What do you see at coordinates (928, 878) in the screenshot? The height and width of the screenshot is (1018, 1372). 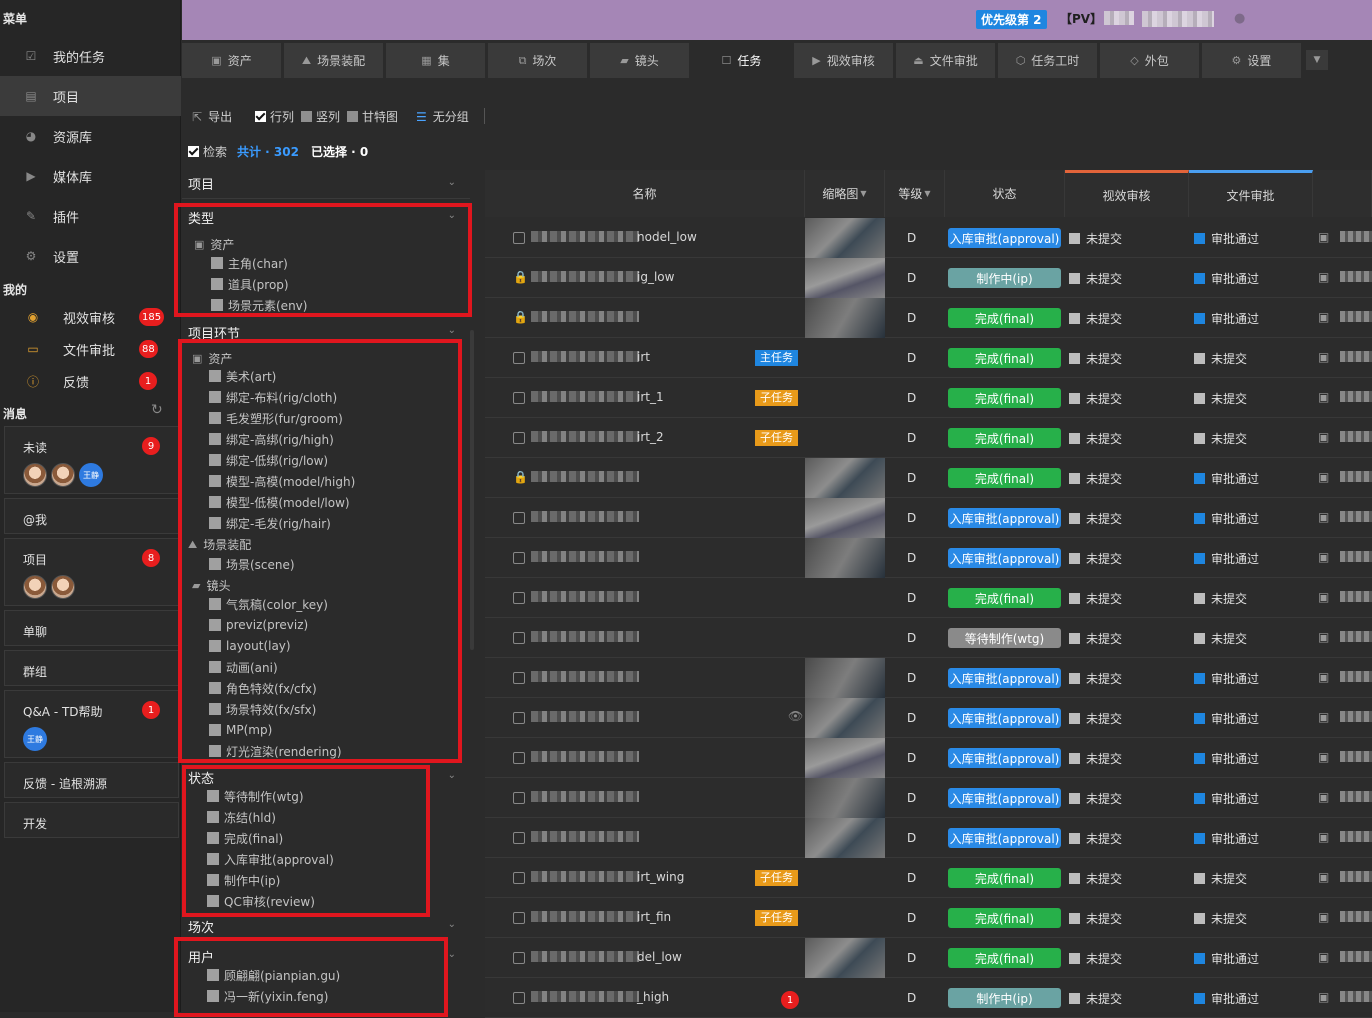 I see `table-row: irt_wing 子任务 D 完成(final) 未提交 未提交 ▣` at bounding box center [928, 878].